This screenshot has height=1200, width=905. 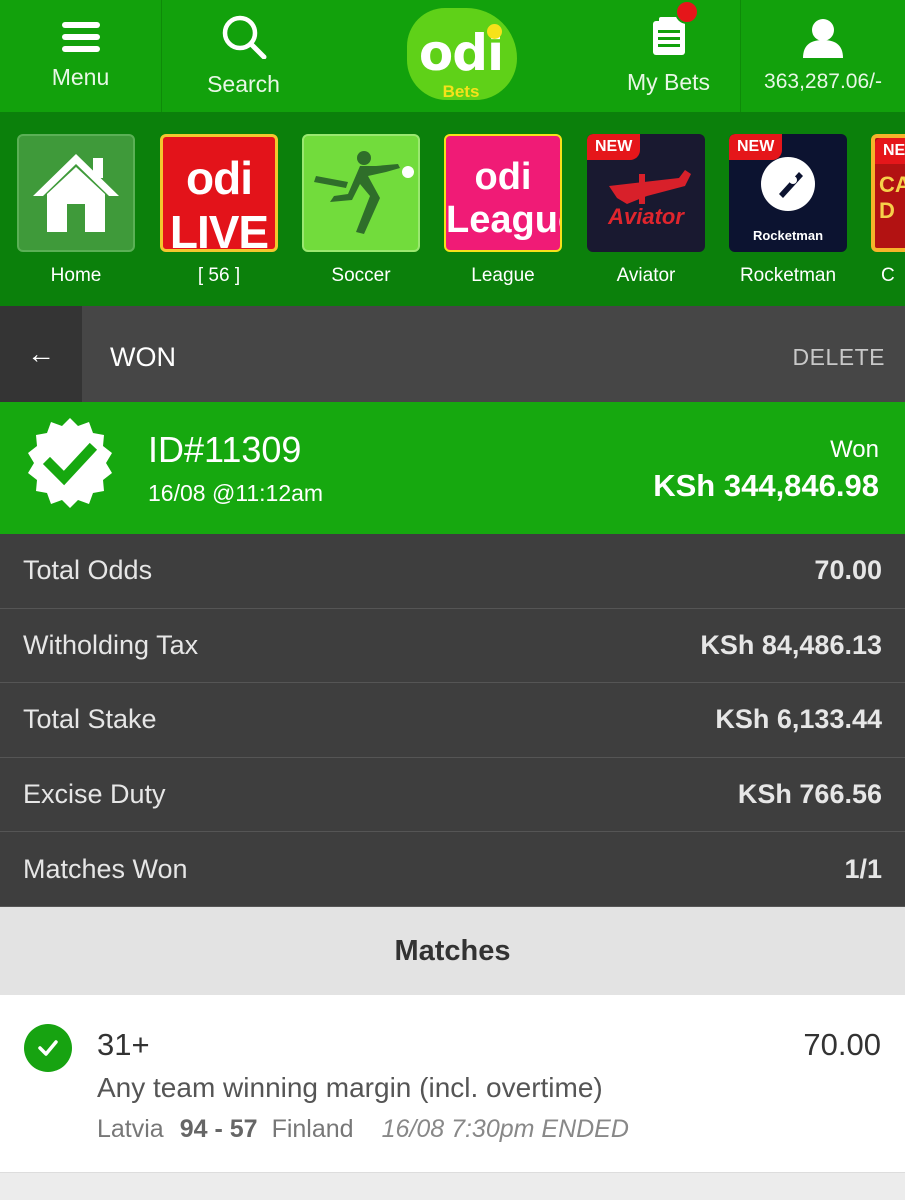 What do you see at coordinates (143, 357) in the screenshot?
I see `page-title: WON` at bounding box center [143, 357].